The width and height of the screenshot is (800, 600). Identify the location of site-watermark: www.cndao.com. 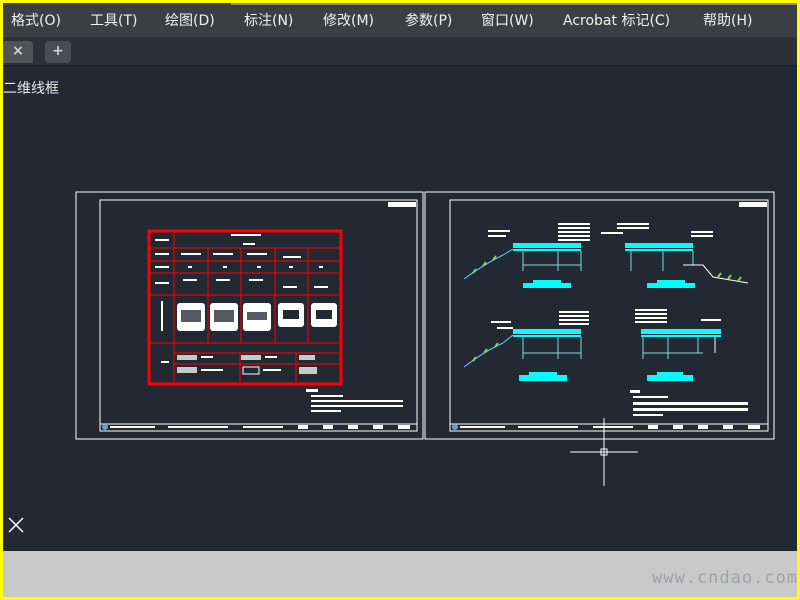
(725, 578).